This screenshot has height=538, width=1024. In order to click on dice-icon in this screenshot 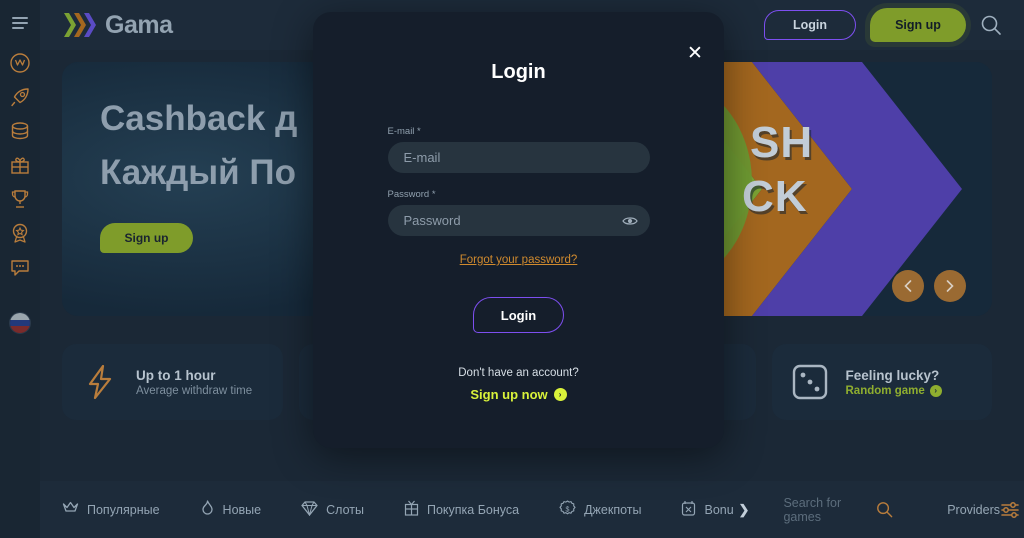, I will do `click(810, 382)`.